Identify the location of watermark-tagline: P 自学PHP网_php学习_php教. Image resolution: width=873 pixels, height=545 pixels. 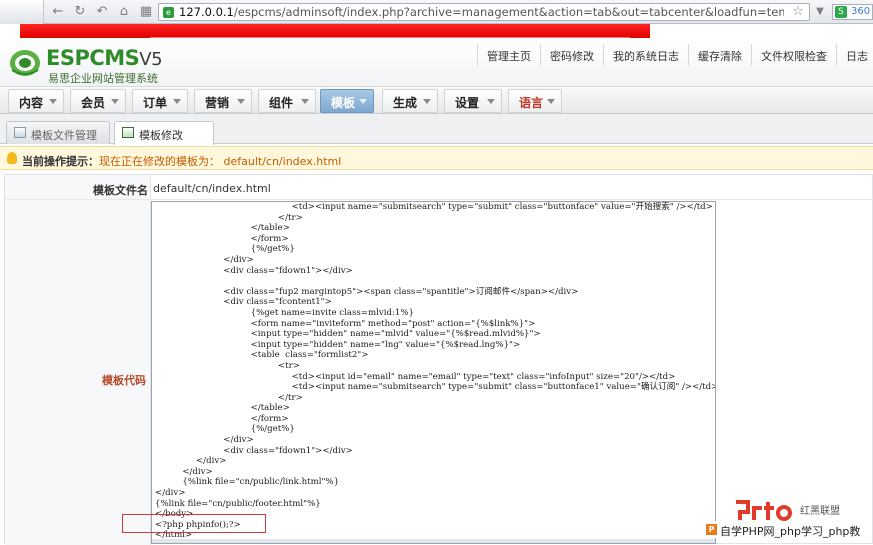
(783, 529).